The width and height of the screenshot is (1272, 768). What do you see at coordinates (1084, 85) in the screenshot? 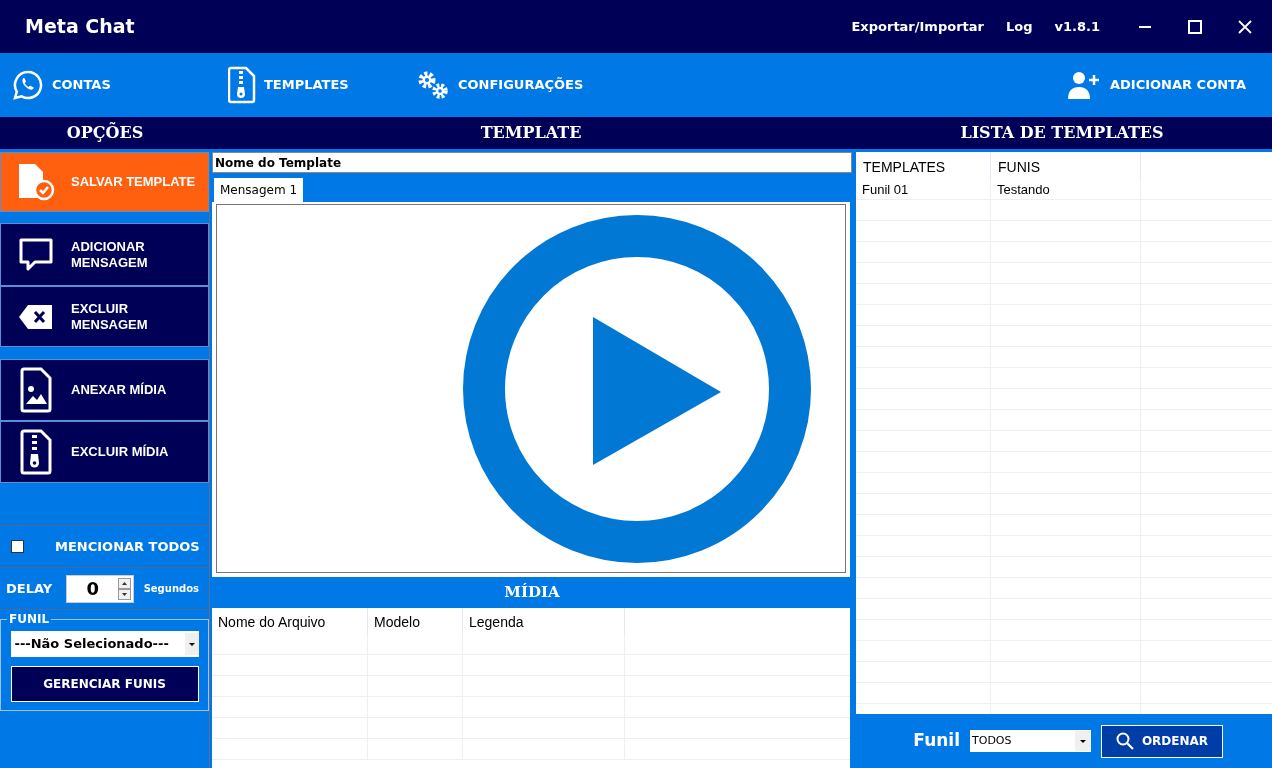
I see `add-user-icon` at bounding box center [1084, 85].